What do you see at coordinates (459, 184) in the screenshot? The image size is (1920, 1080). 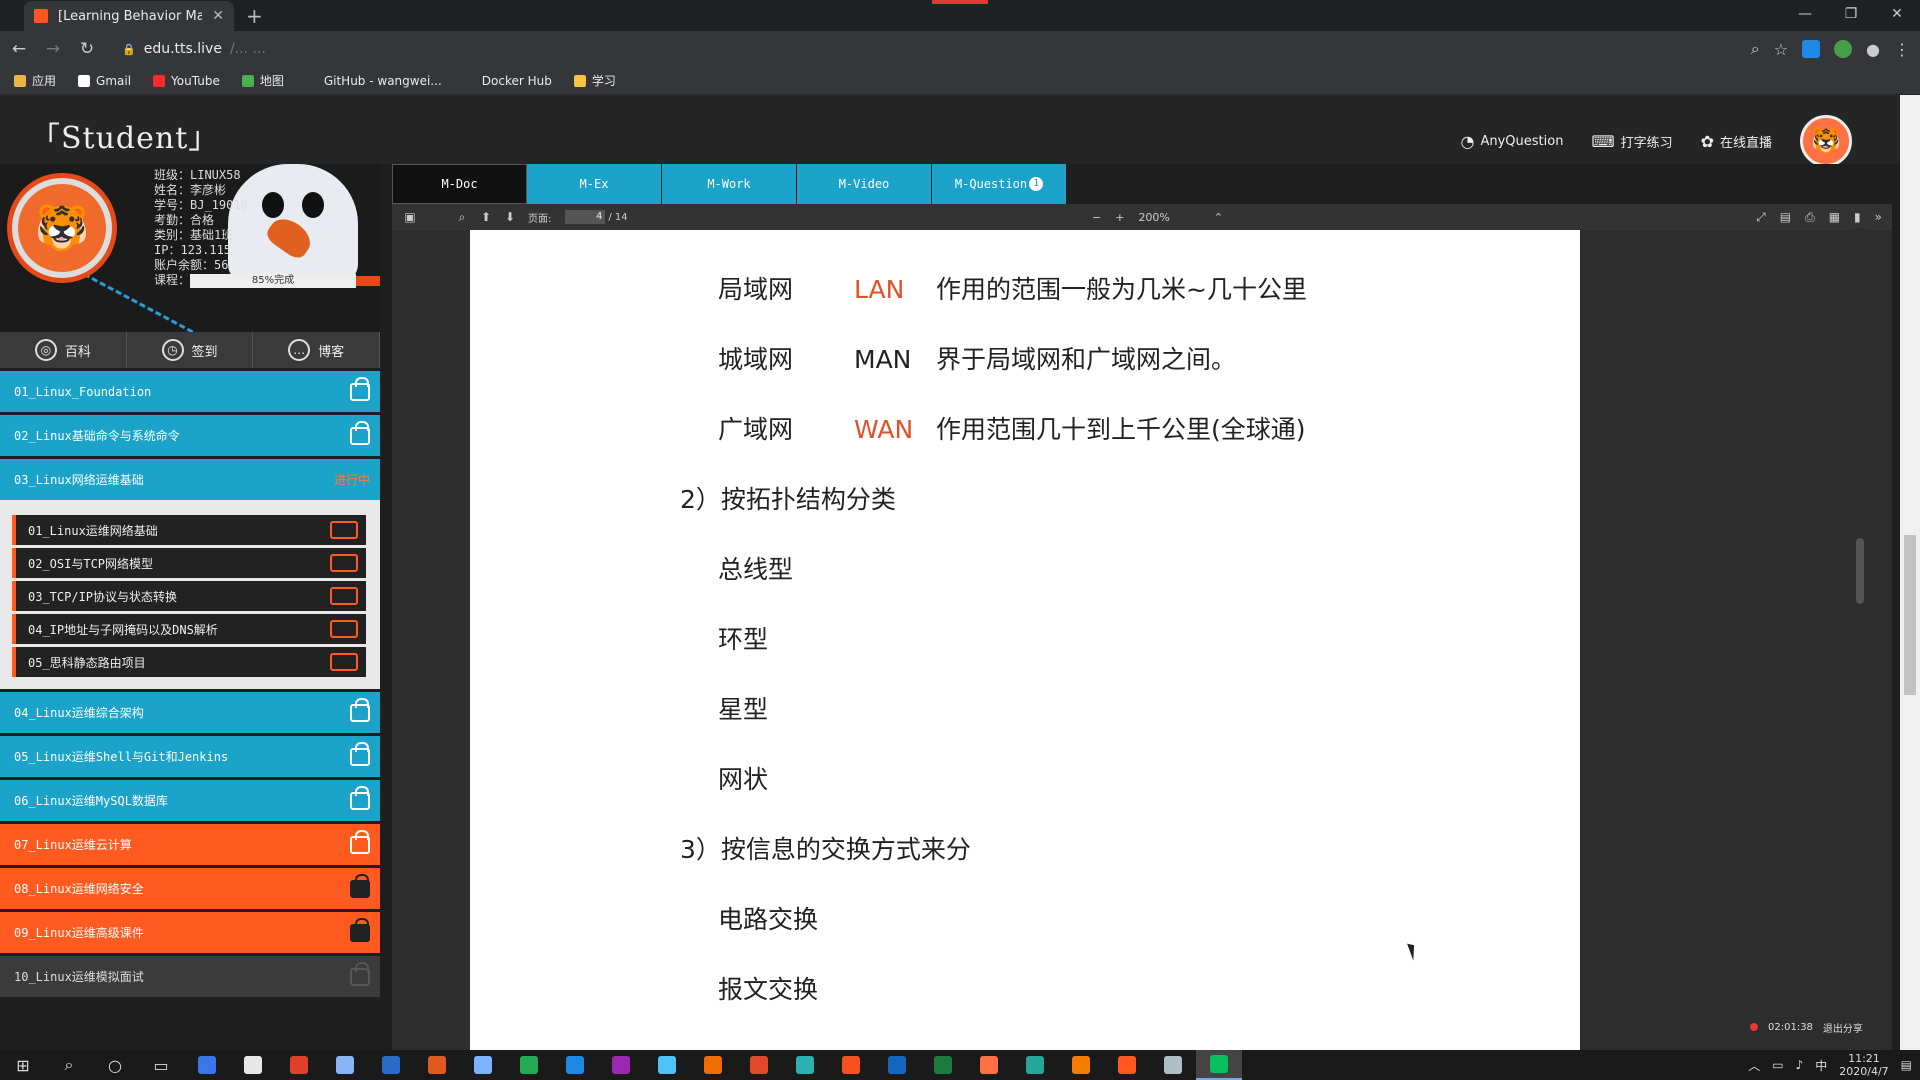 I see `tab-m-doc: M-Doc` at bounding box center [459, 184].